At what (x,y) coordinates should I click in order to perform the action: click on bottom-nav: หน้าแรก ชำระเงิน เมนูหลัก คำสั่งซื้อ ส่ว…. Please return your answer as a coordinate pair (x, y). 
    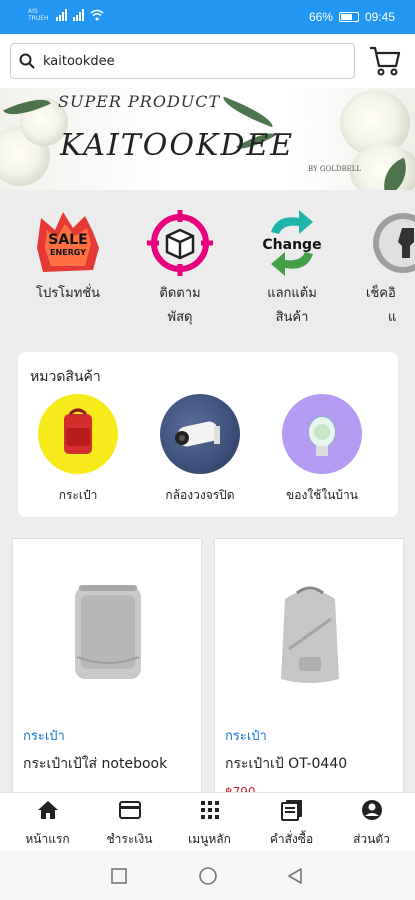
    Looking at the image, I should click on (207, 821).